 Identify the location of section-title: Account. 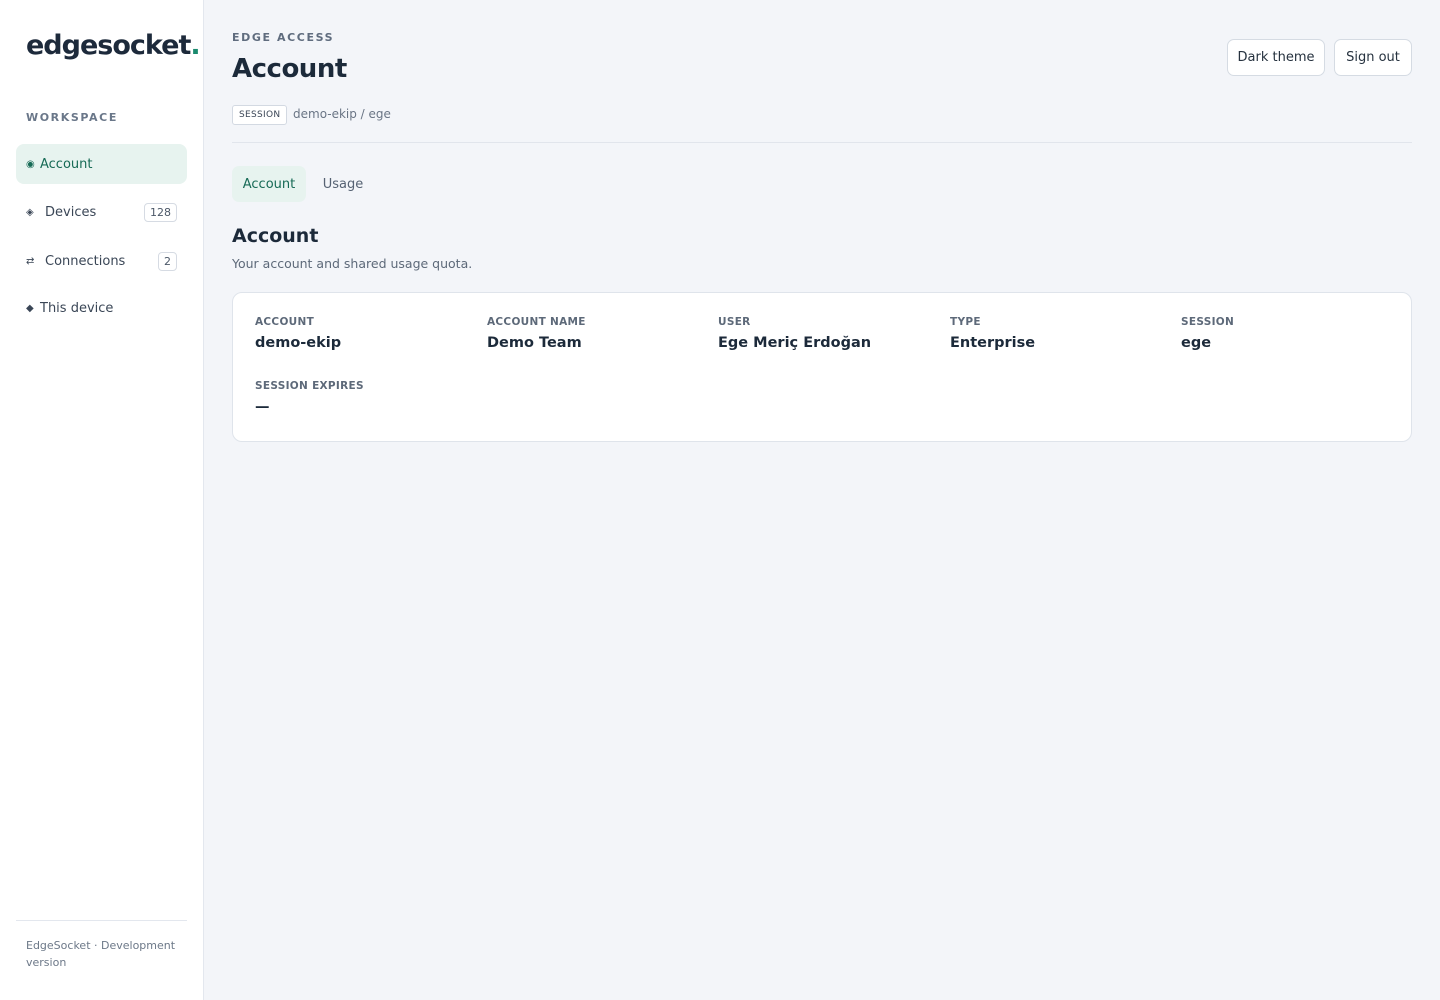
(275, 236).